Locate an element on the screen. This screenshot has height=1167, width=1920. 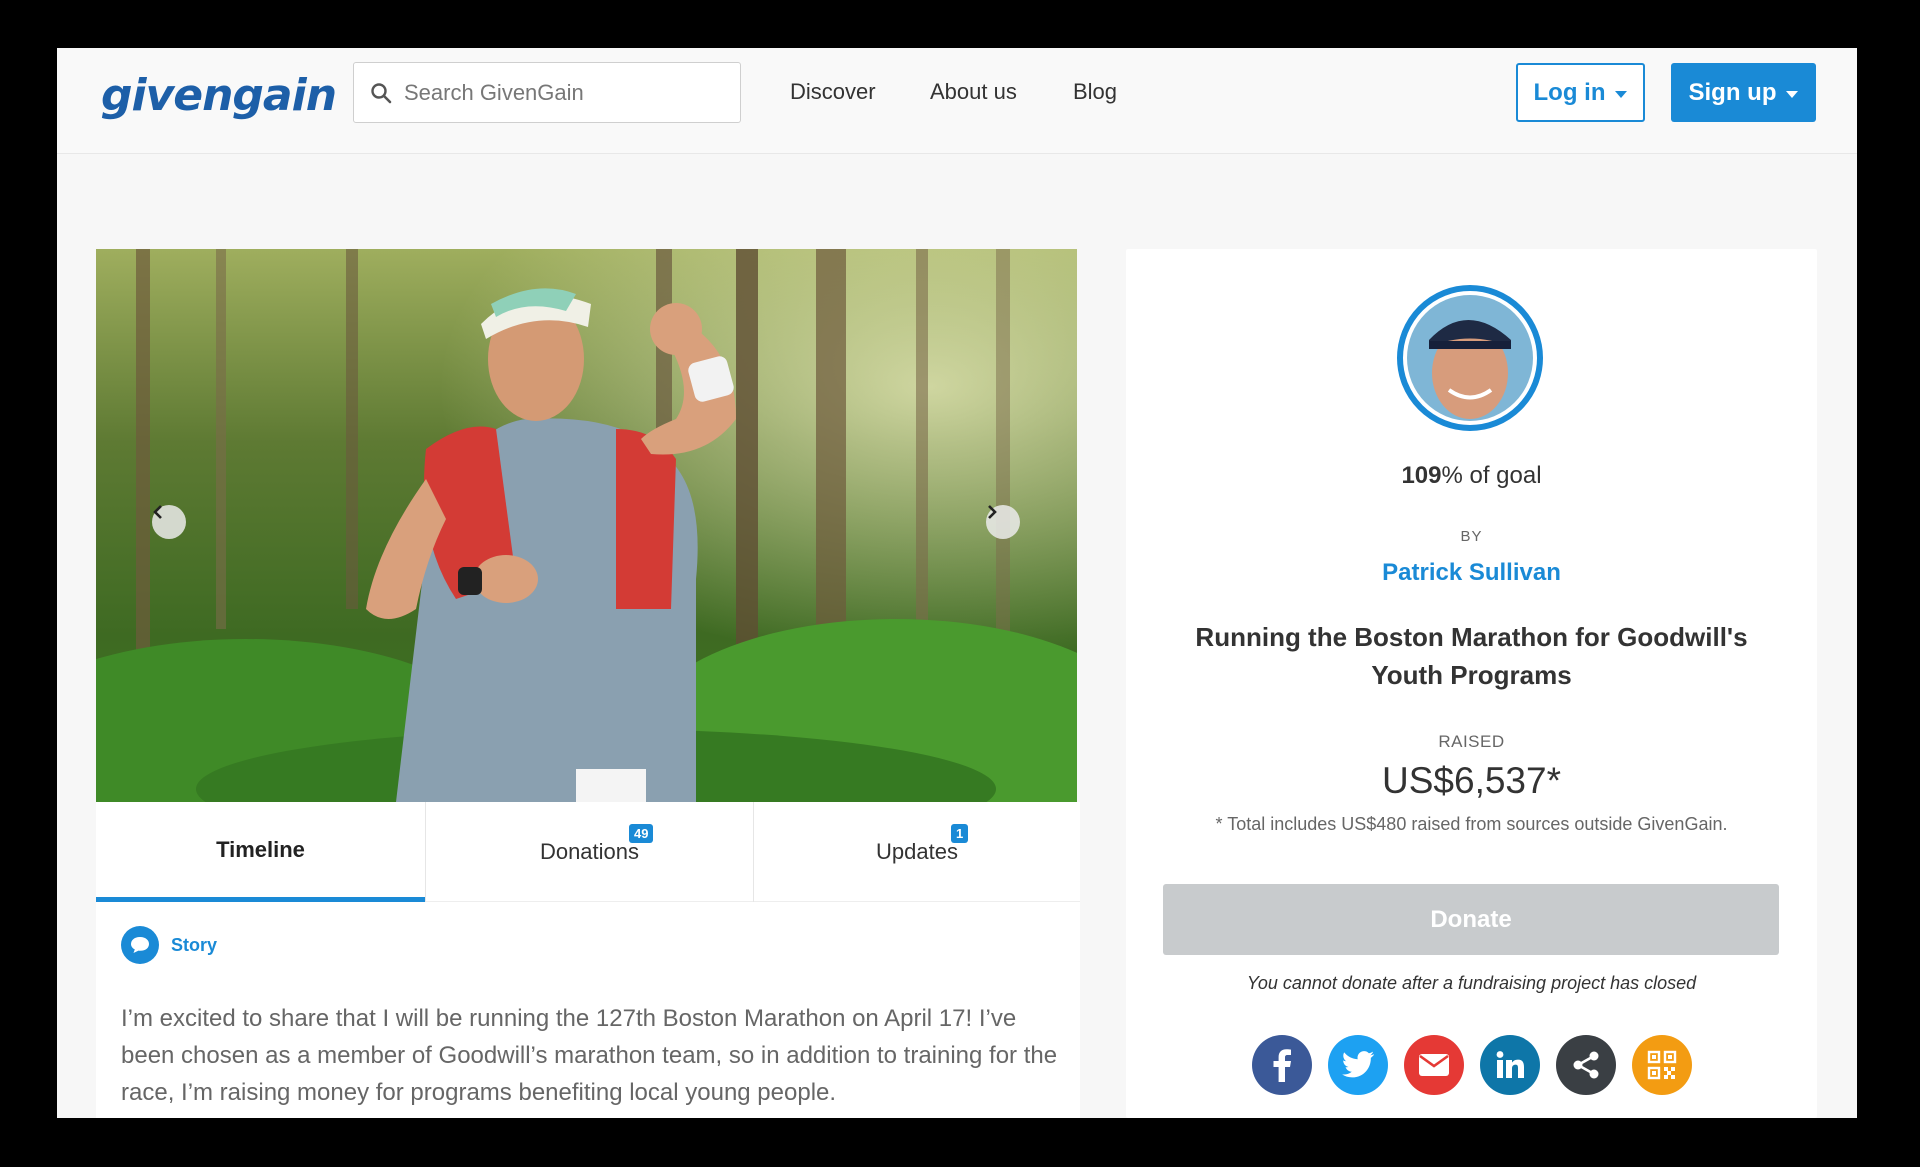
login-button: Log in is located at coordinates (1580, 92).